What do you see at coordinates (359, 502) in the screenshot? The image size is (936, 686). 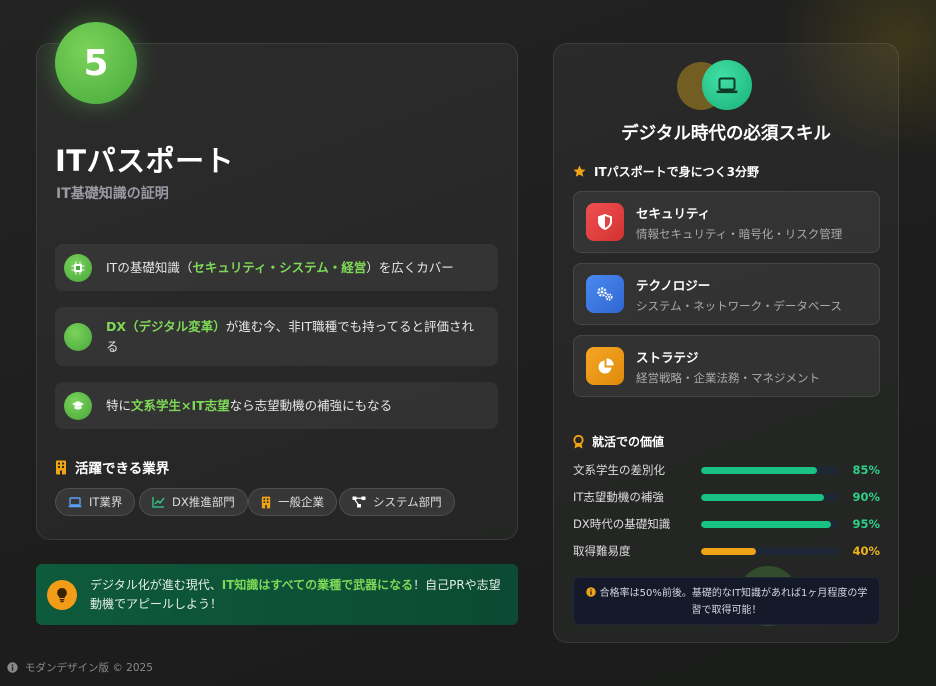 I see `network-icon` at bounding box center [359, 502].